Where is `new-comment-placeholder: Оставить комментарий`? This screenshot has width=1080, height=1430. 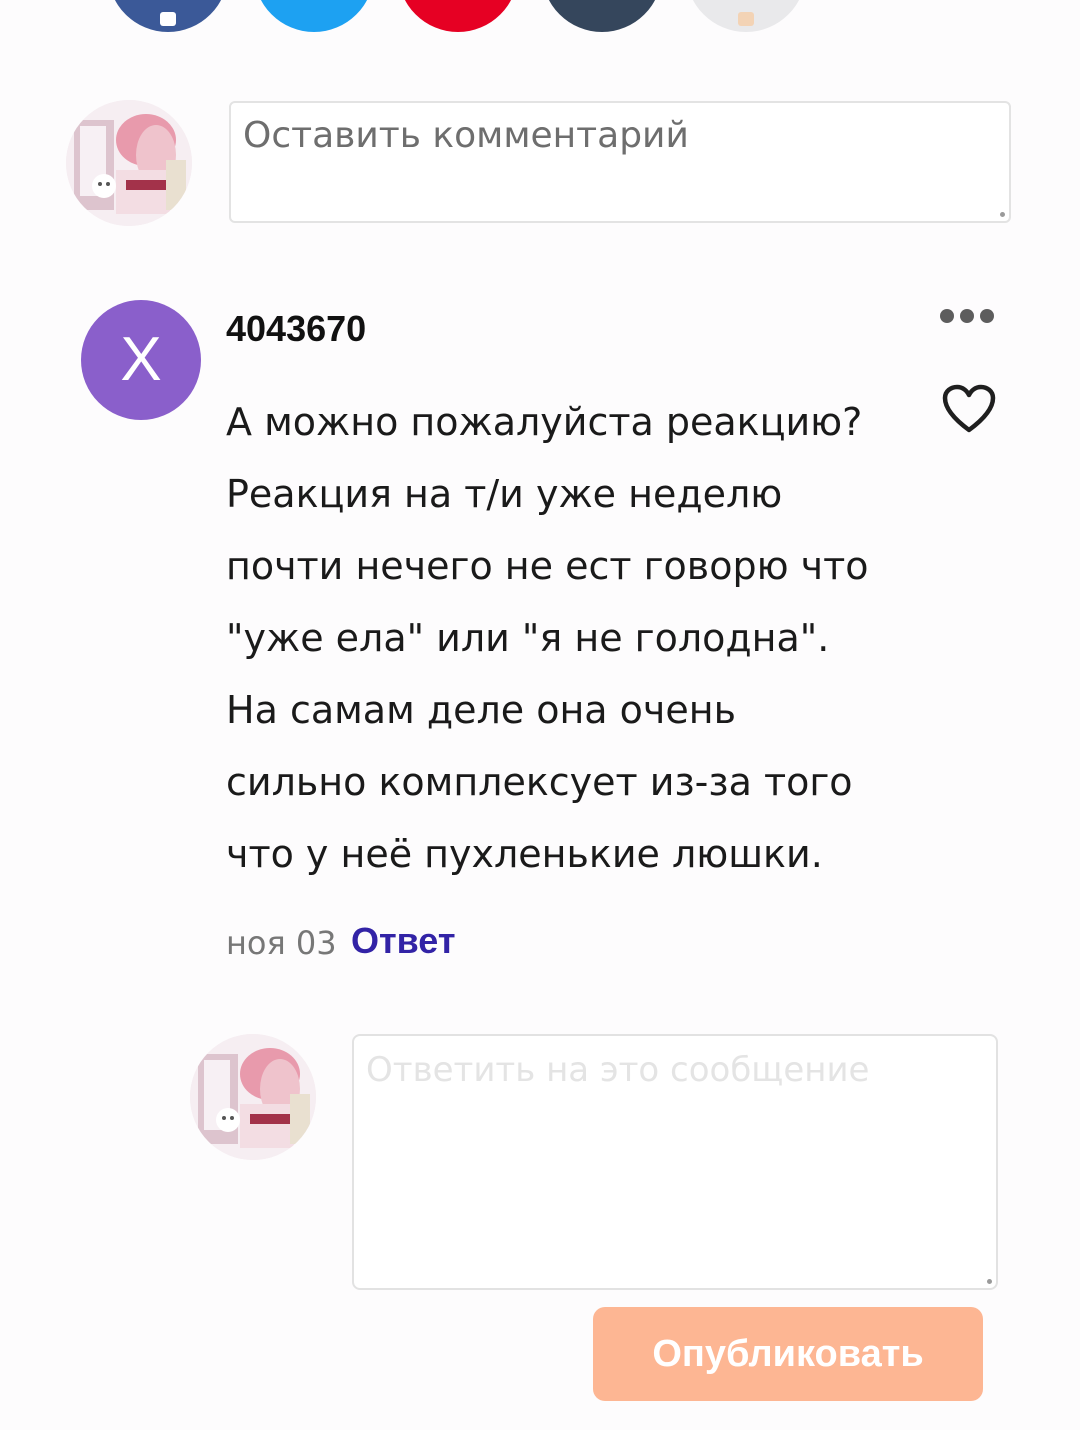 new-comment-placeholder: Оставить комментарий is located at coordinates (466, 135).